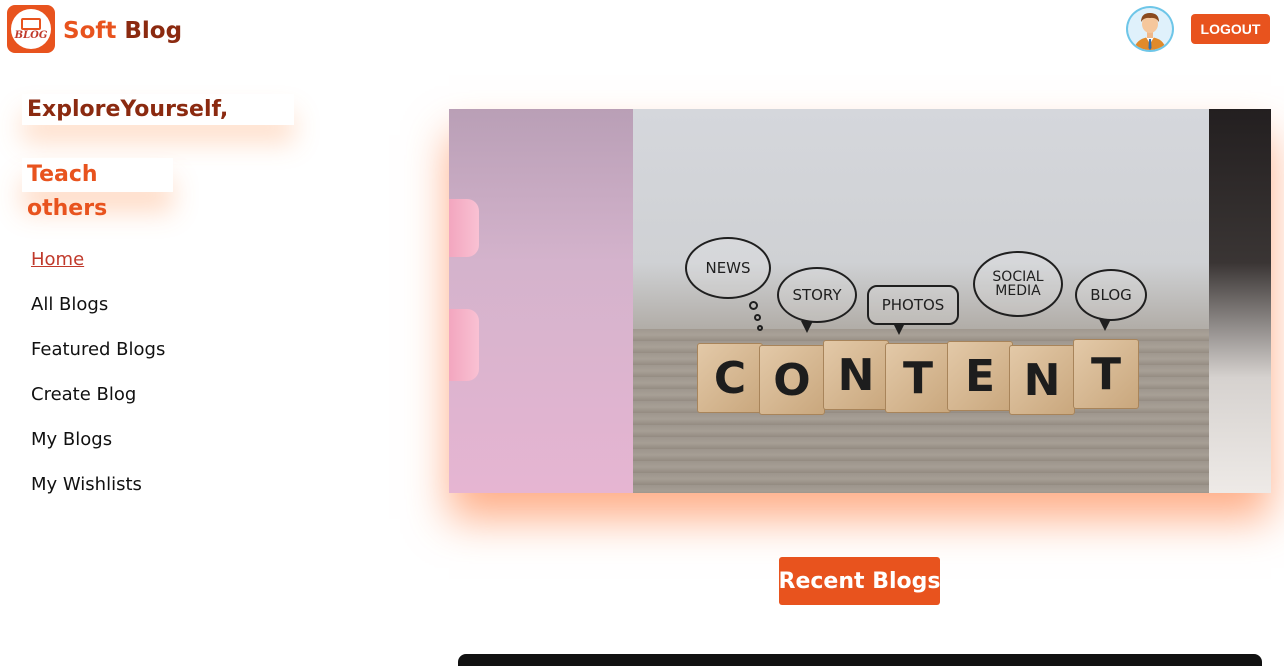 This screenshot has width=1284, height=666. What do you see at coordinates (792, 380) in the screenshot?
I see `letter-cube: O` at bounding box center [792, 380].